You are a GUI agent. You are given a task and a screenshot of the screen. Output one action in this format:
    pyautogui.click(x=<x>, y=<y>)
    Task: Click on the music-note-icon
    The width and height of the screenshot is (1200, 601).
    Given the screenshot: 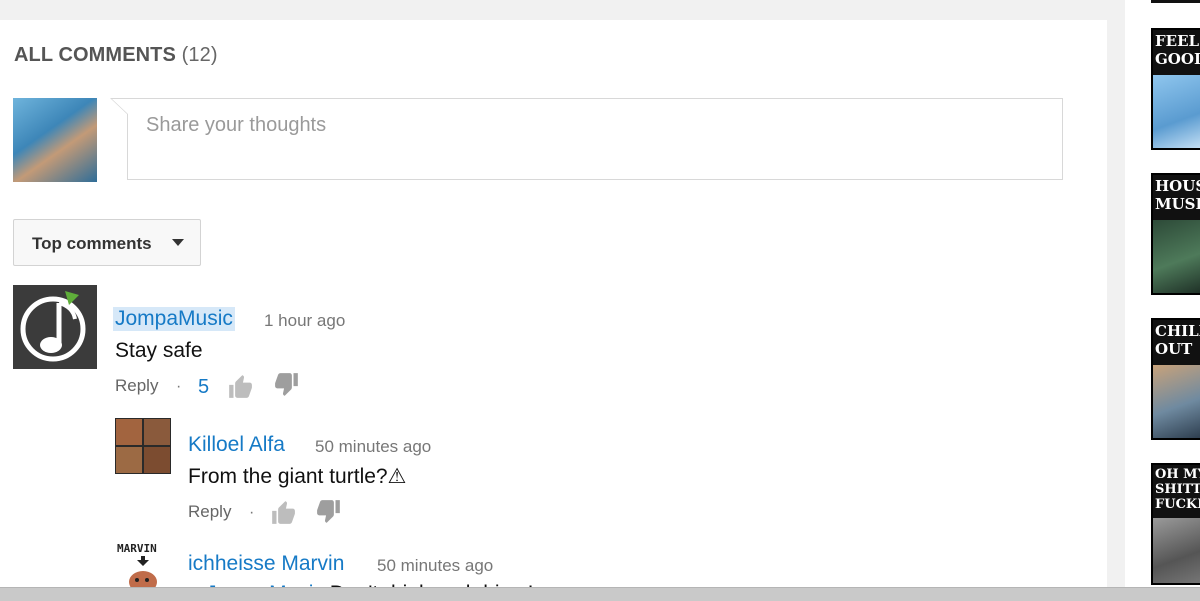 What is the action you would take?
    pyautogui.click(x=55, y=327)
    